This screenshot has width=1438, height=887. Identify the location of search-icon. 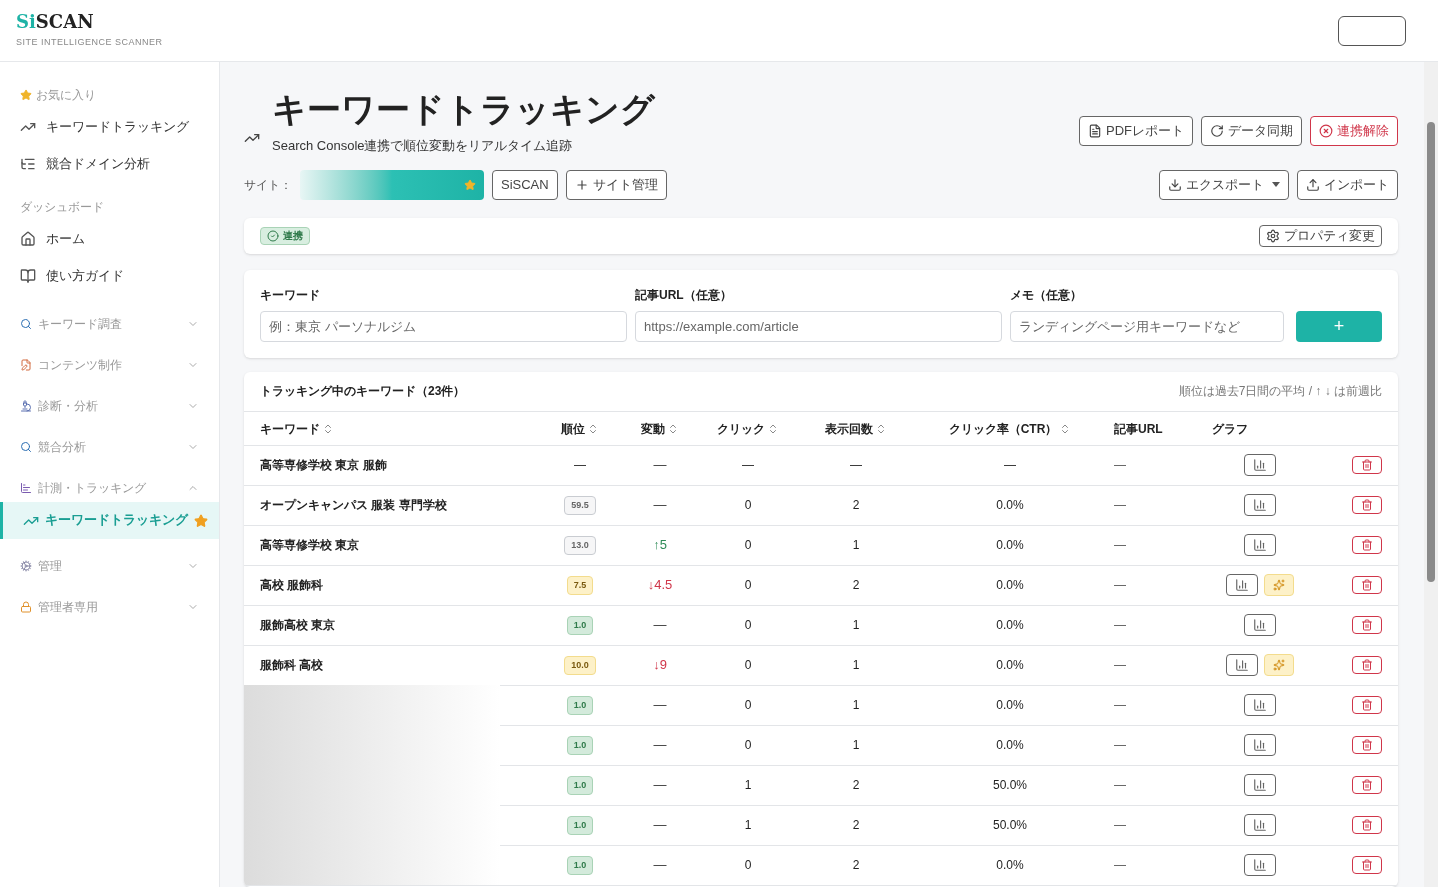
(26, 324).